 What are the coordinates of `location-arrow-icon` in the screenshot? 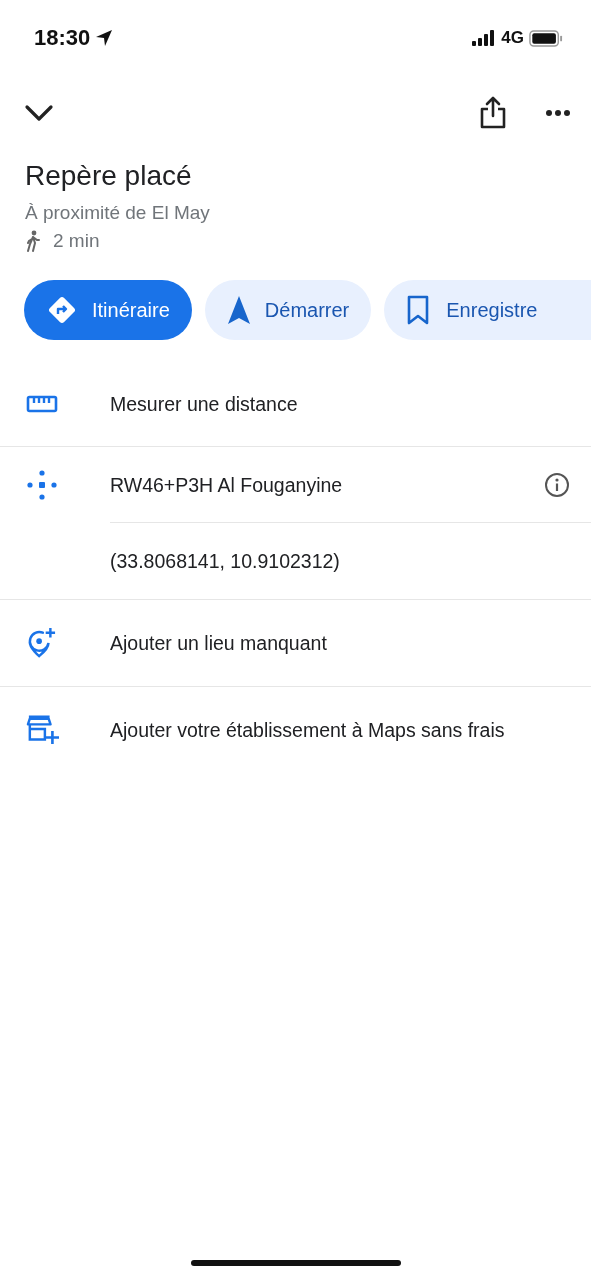 It's located at (104, 38).